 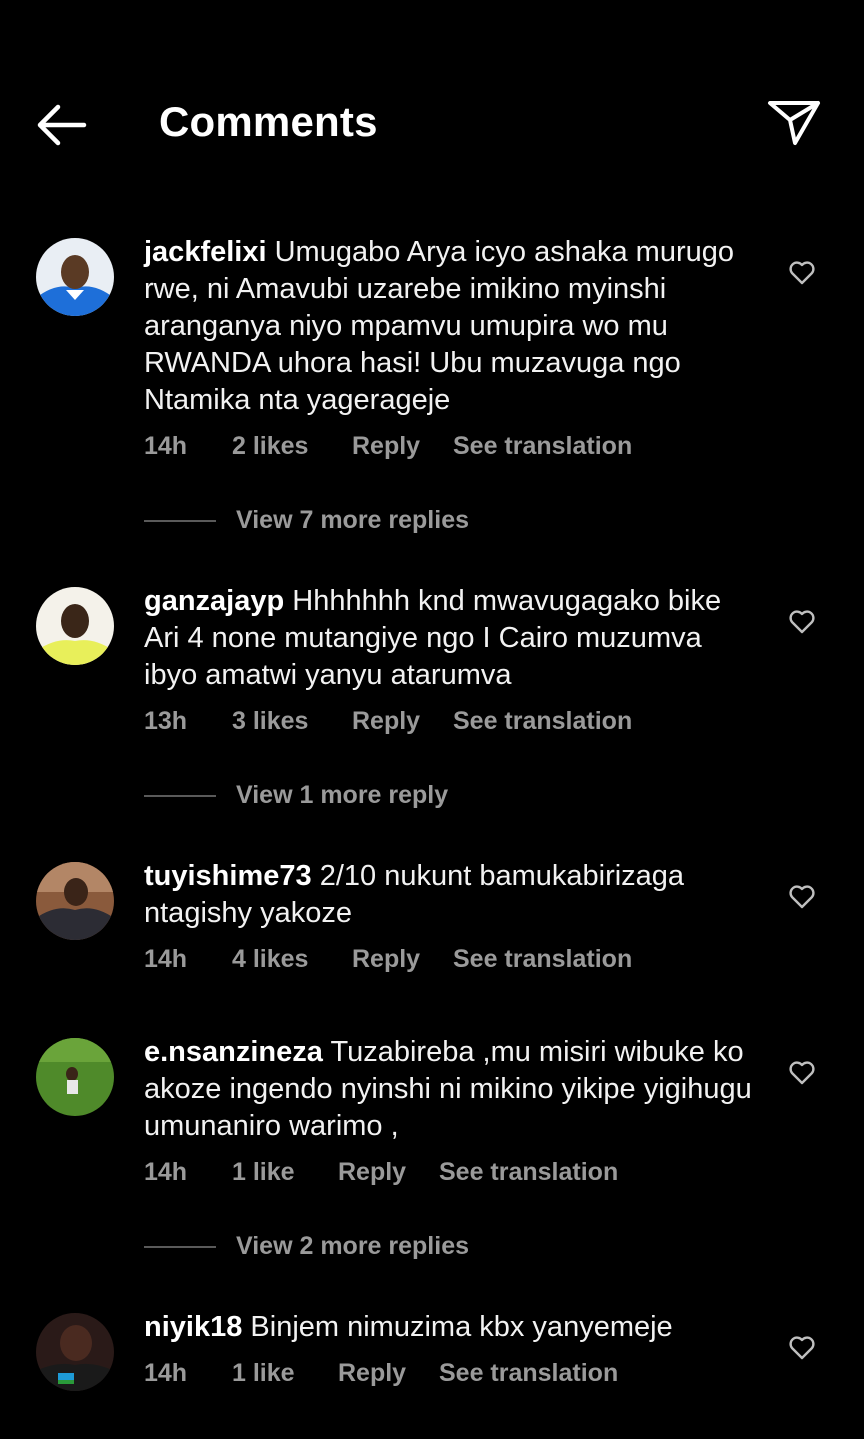 What do you see at coordinates (268, 121) in the screenshot?
I see `page-title: Comments` at bounding box center [268, 121].